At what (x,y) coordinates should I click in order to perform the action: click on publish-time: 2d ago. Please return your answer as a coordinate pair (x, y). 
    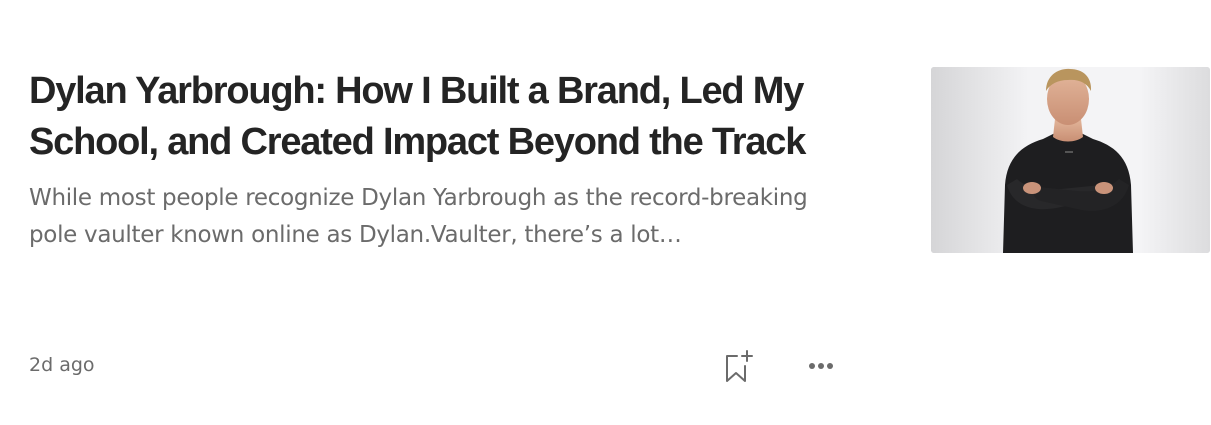
    Looking at the image, I should click on (62, 365).